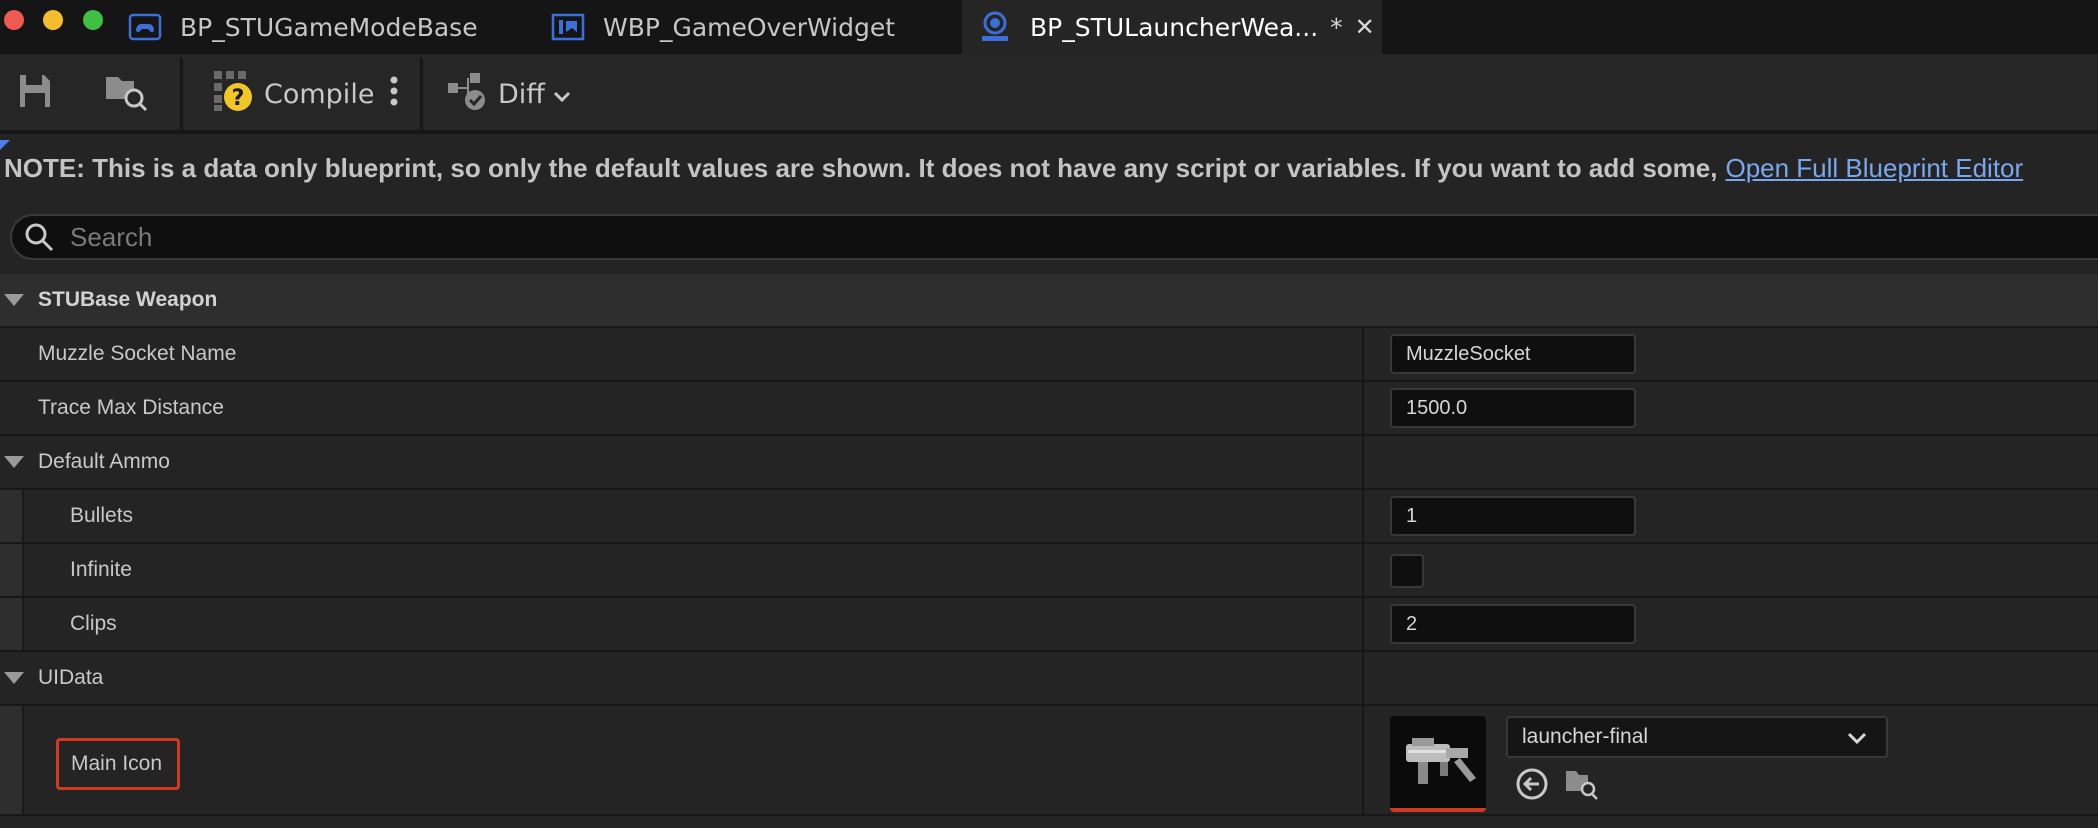 The image size is (2098, 828). I want to click on compile-unknown-icon: ?, so click(233, 94).